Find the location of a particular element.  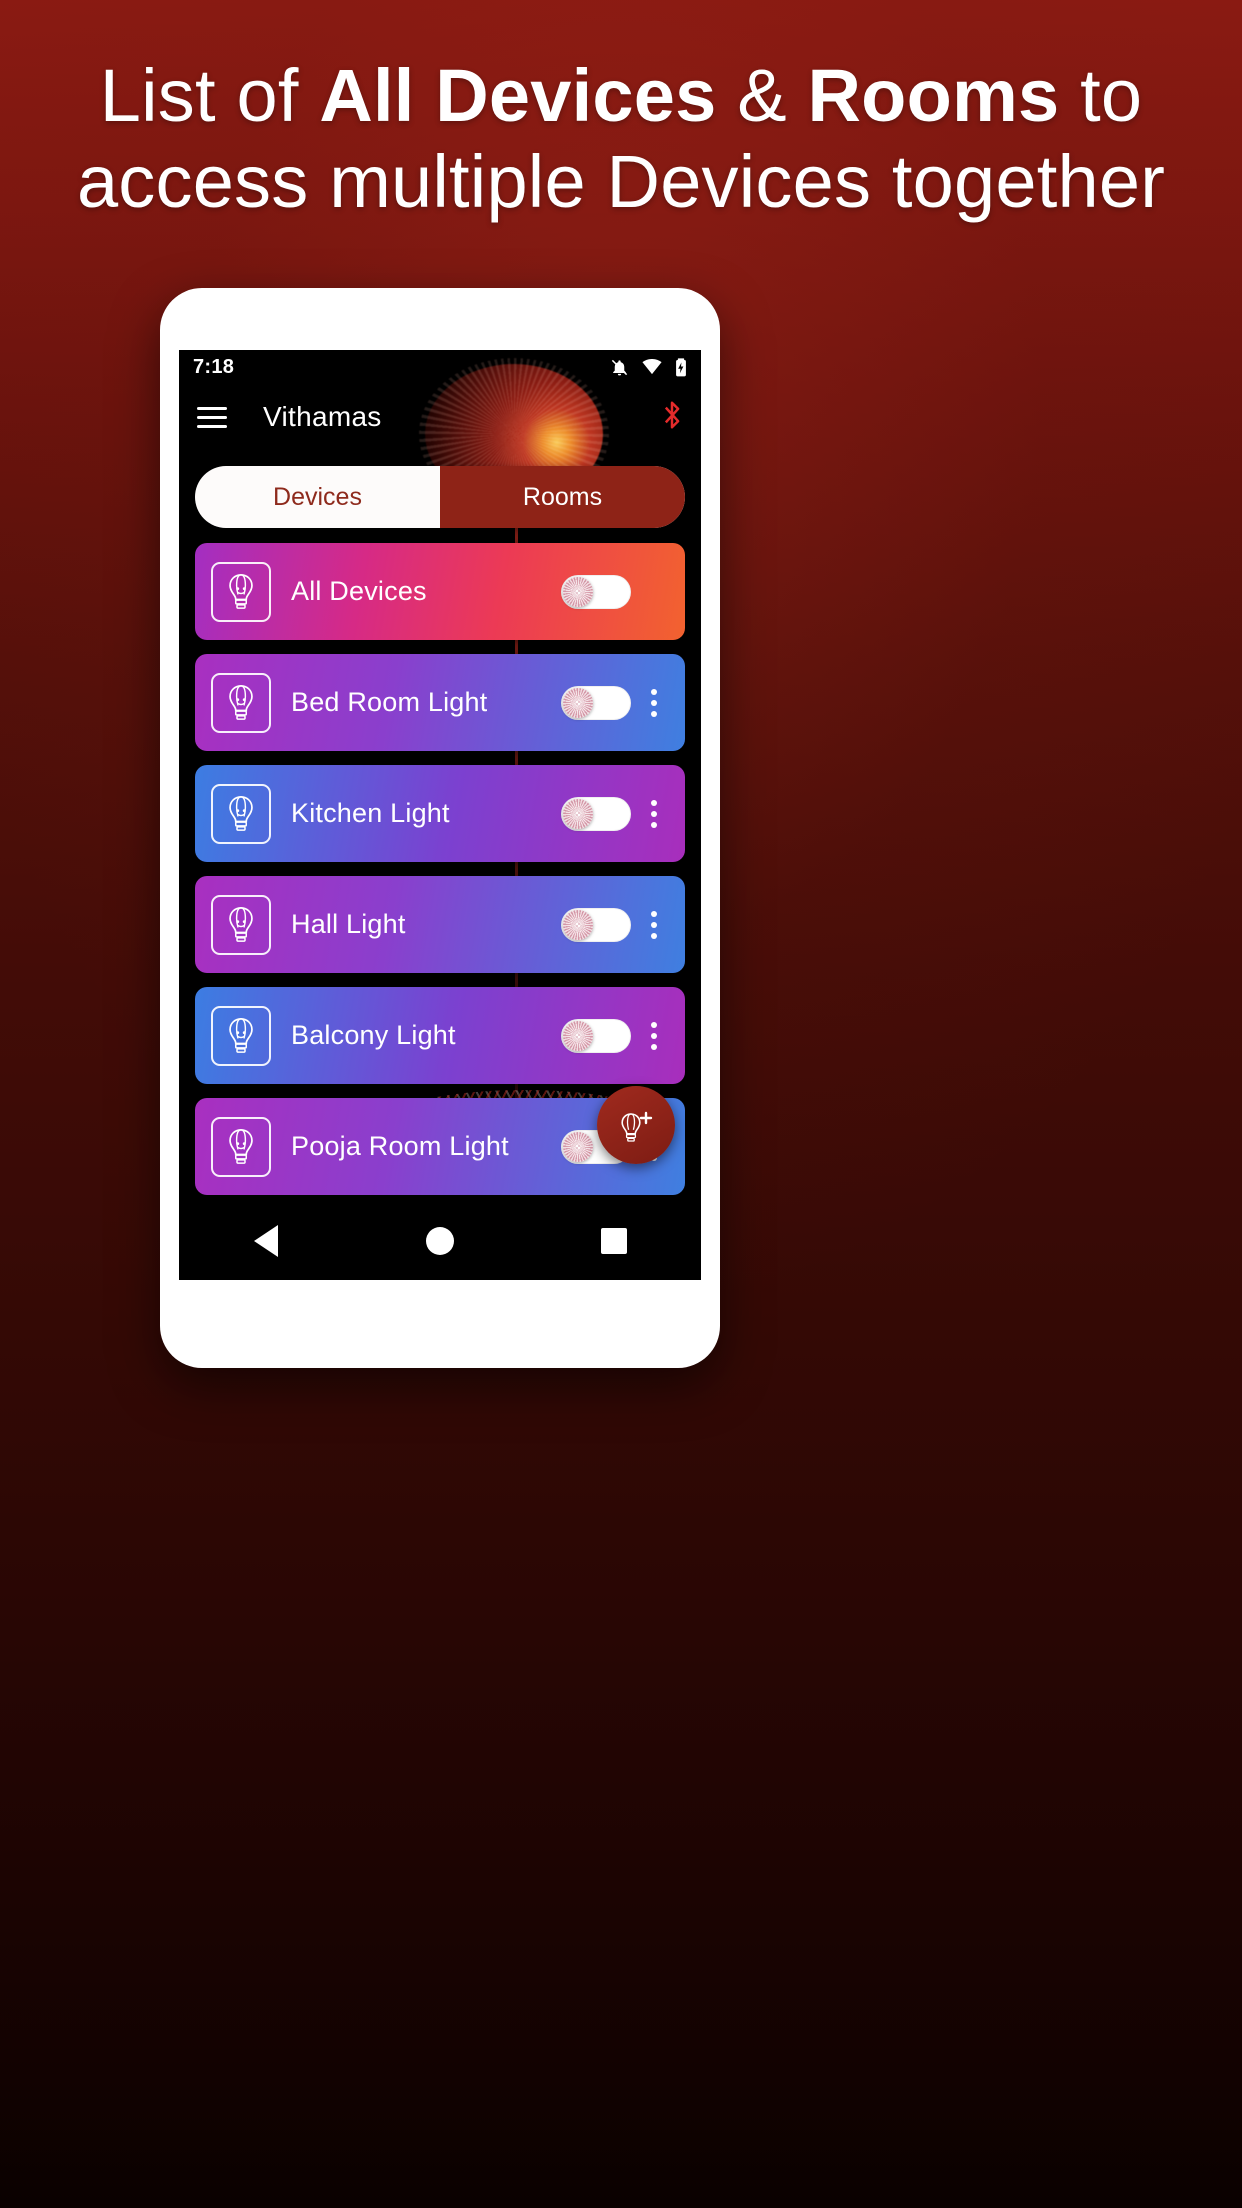

status-bar-time: 7:18 is located at coordinates (214, 366).